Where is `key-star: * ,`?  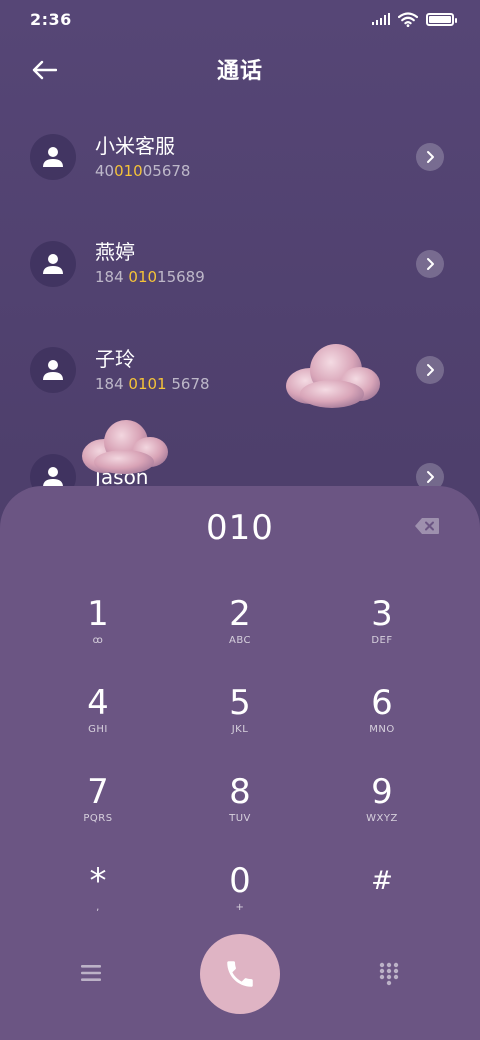 key-star: * , is located at coordinates (98, 901).